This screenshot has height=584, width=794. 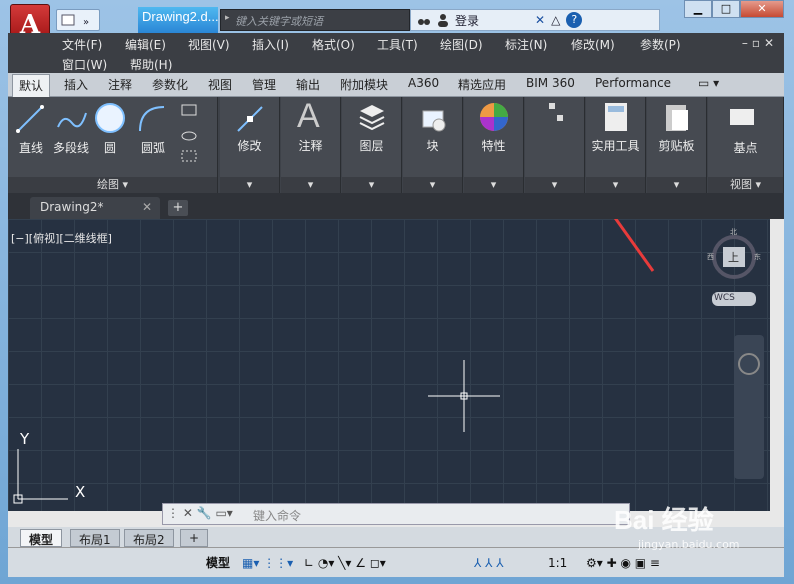 What do you see at coordinates (200, 513) in the screenshot?
I see `command-line-tools: ⋮ ✕ 🔧 ▭▾` at bounding box center [200, 513].